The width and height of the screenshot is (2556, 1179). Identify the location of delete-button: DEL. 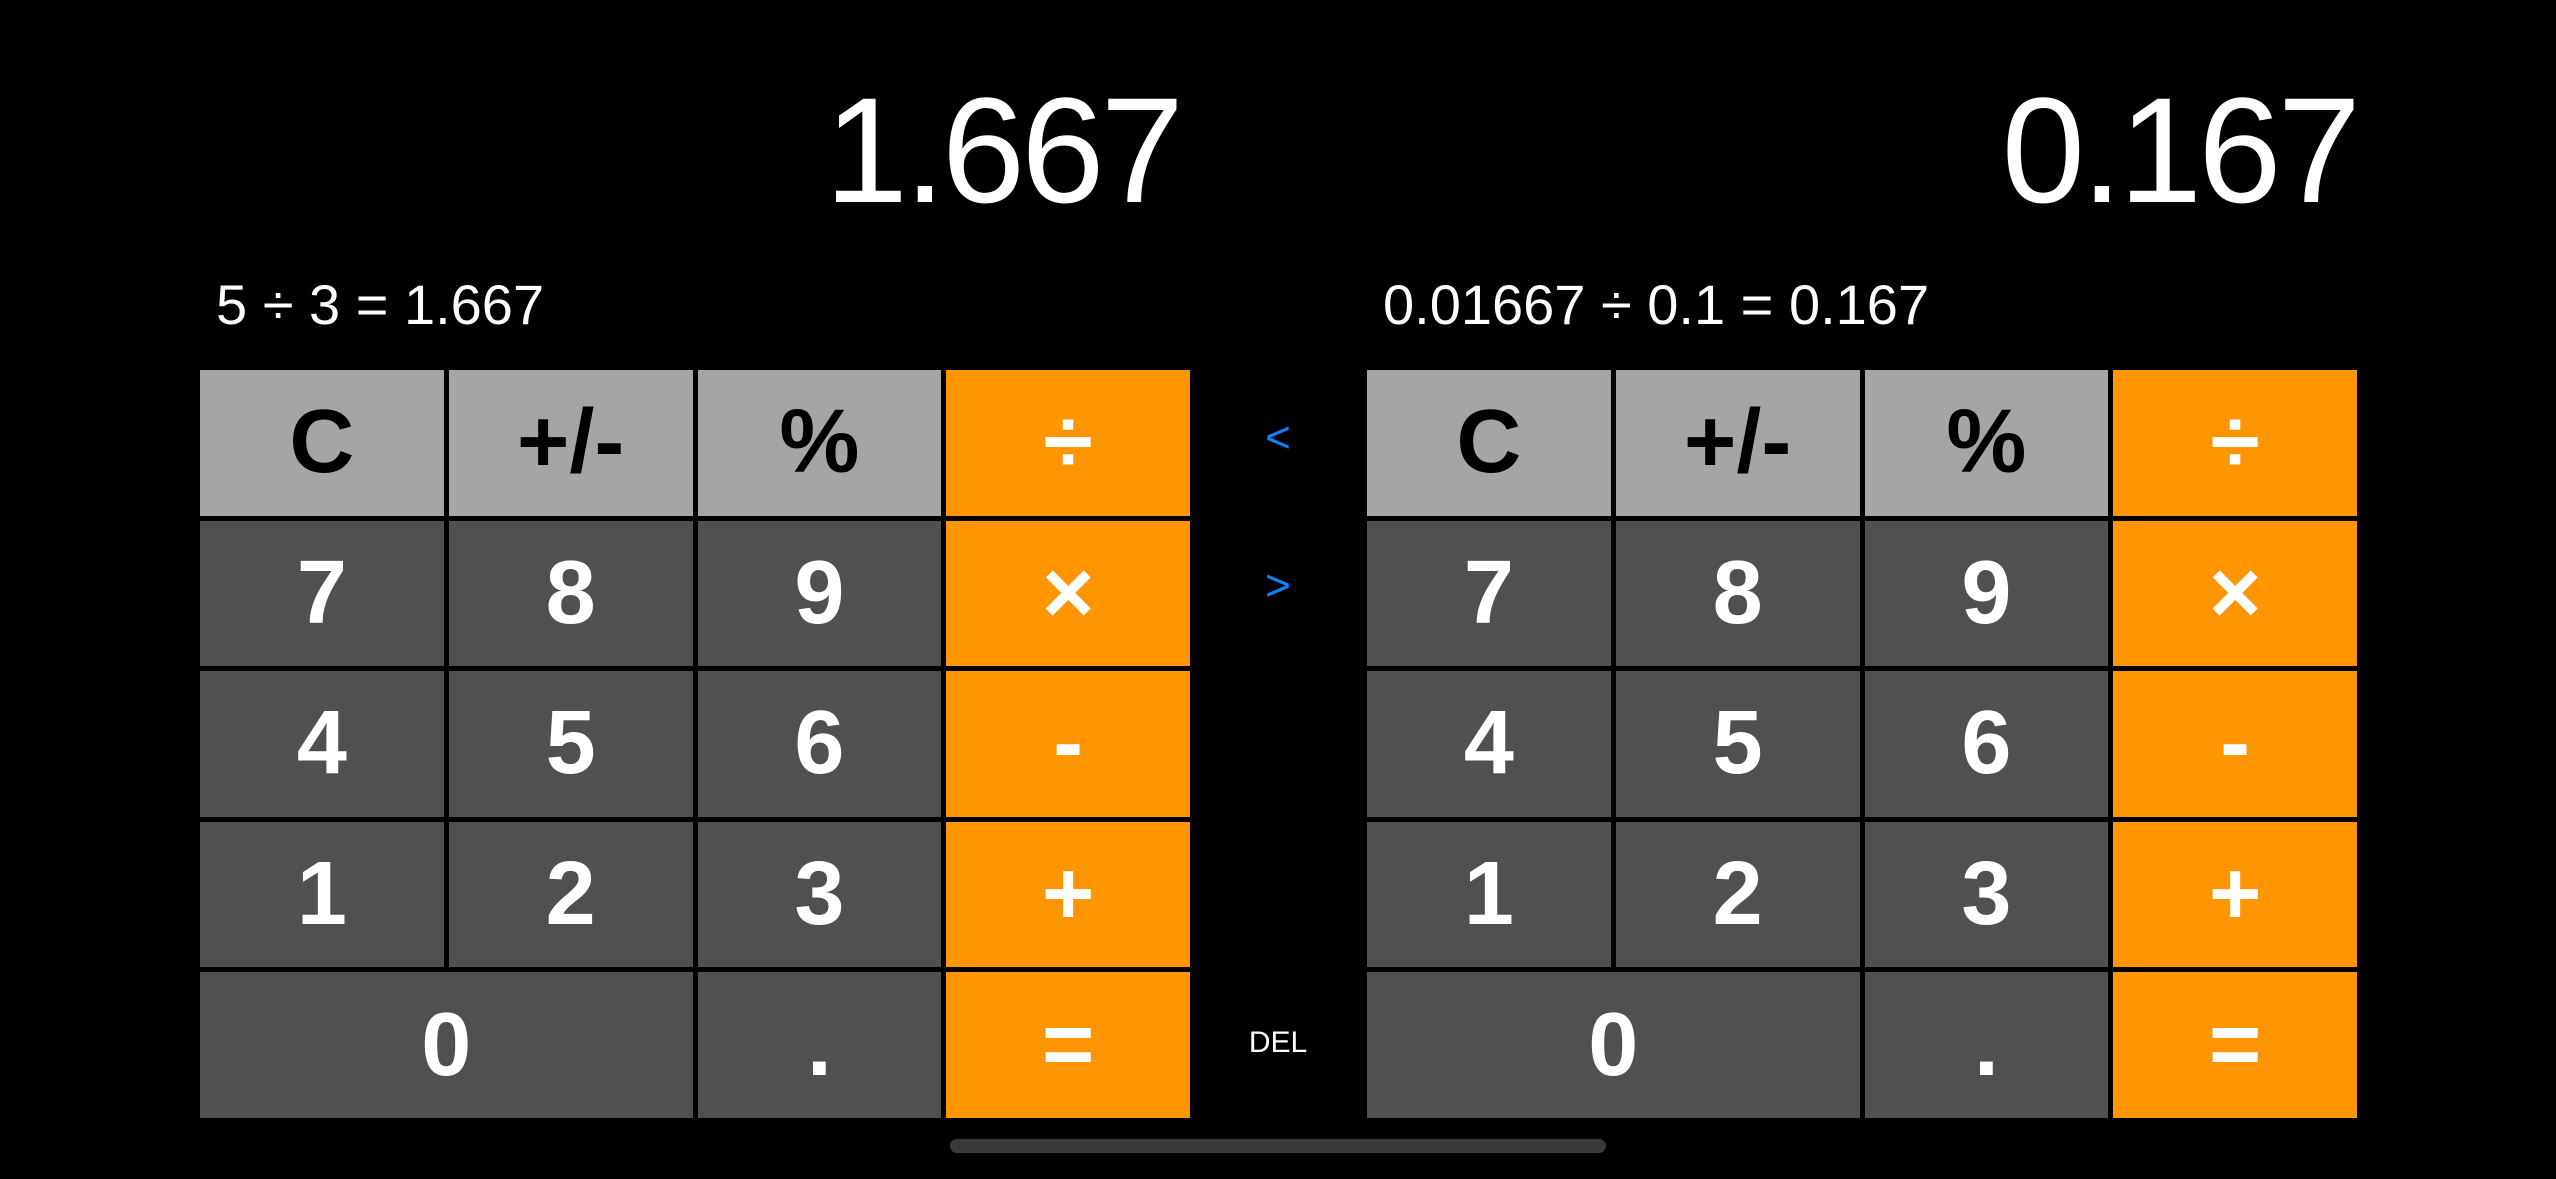
(1278, 1043).